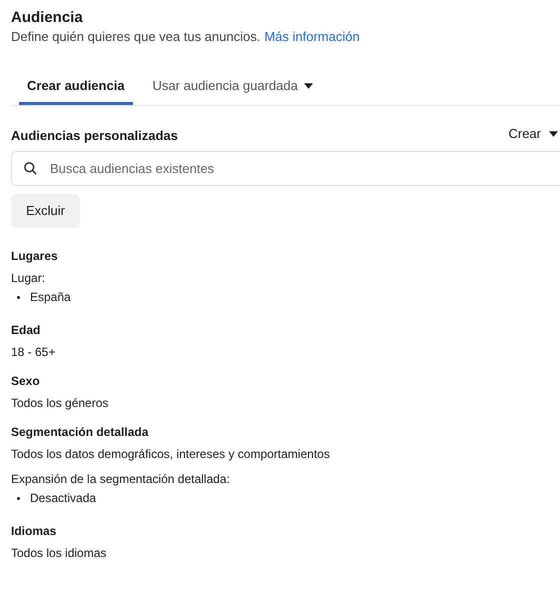 The width and height of the screenshot is (560, 603). What do you see at coordinates (80, 432) in the screenshot?
I see `field-label: Segmentación detallada` at bounding box center [80, 432].